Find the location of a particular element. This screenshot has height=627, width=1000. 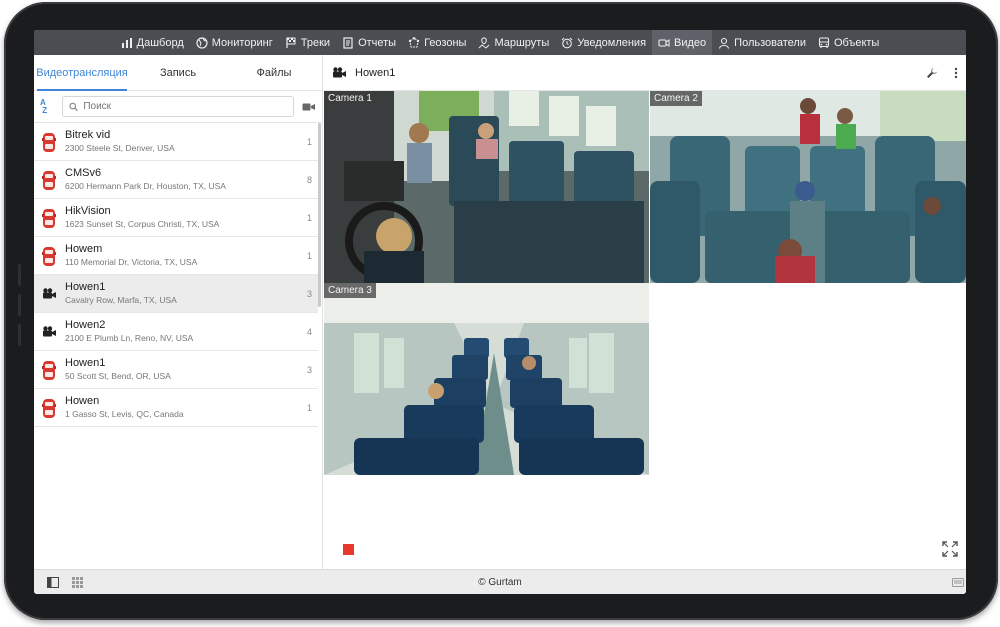

nav-routes: Маршруты is located at coordinates (513, 42).